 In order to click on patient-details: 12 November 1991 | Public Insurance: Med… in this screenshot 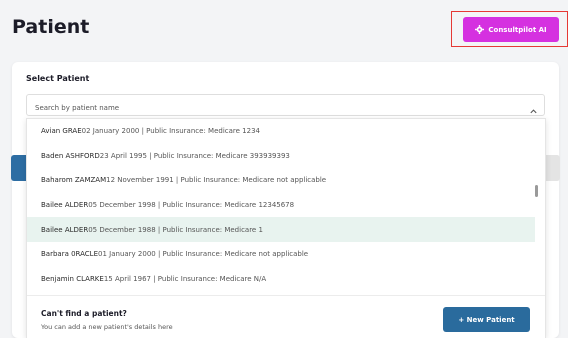, I will do `click(216, 180)`.